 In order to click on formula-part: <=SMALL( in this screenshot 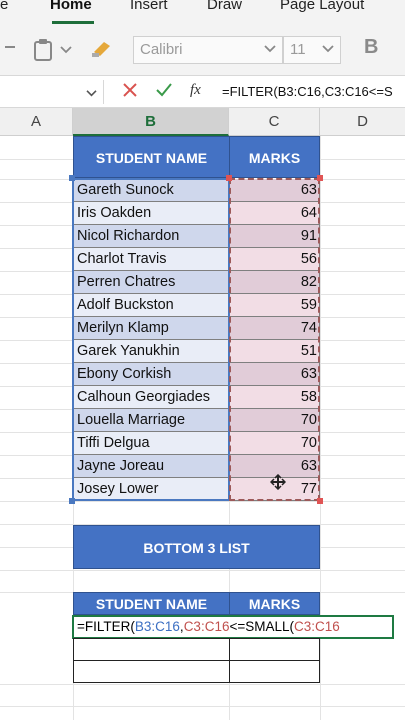, I will do `click(262, 626)`.